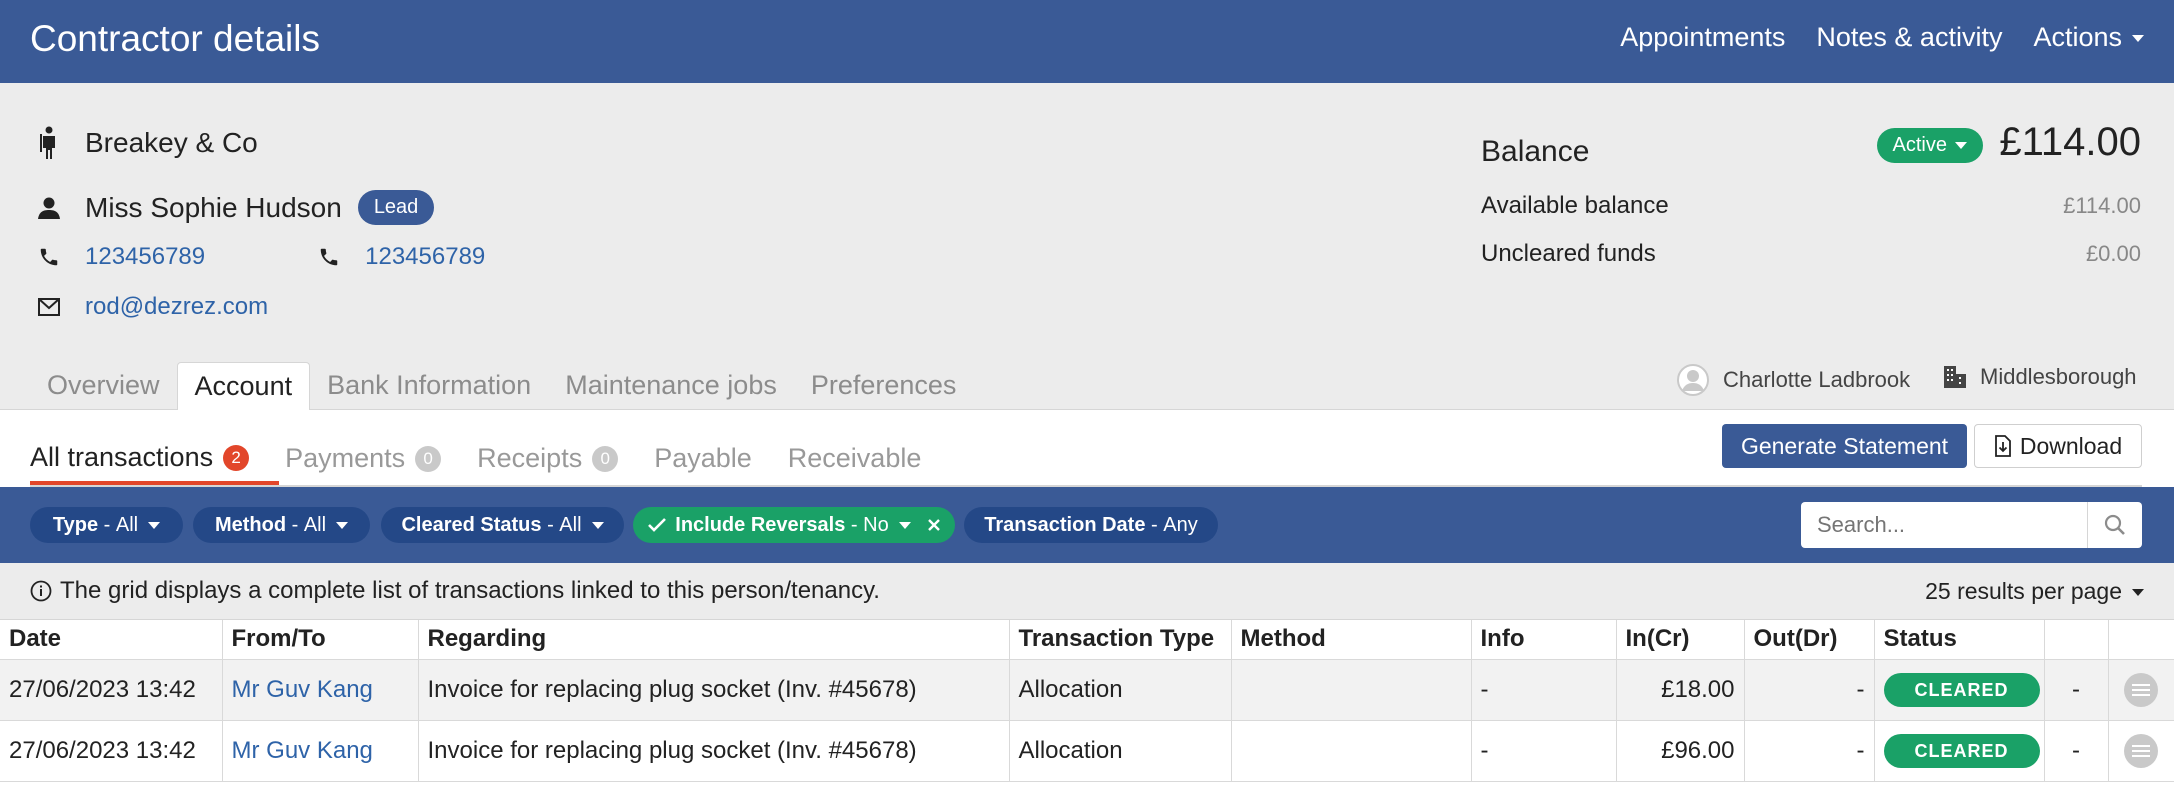  Describe the element at coordinates (1693, 380) in the screenshot. I see `avatar` at that location.